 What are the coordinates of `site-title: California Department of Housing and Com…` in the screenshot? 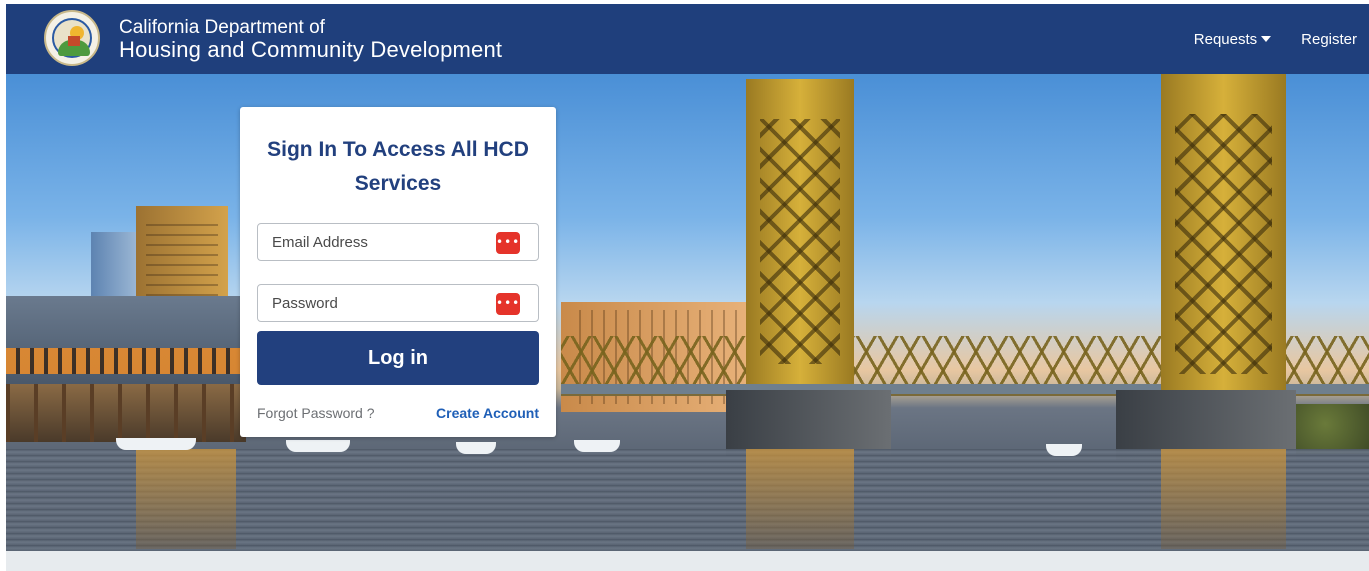 It's located at (310, 39).